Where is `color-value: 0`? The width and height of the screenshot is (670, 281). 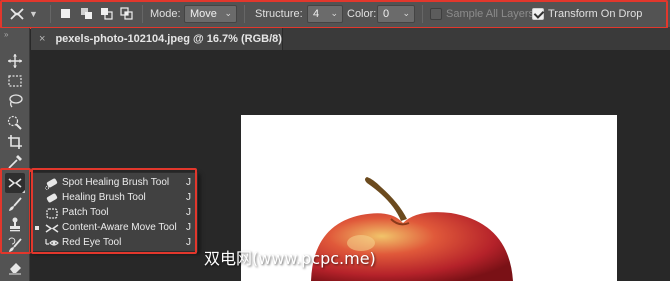
color-value: 0 is located at coordinates (386, 14).